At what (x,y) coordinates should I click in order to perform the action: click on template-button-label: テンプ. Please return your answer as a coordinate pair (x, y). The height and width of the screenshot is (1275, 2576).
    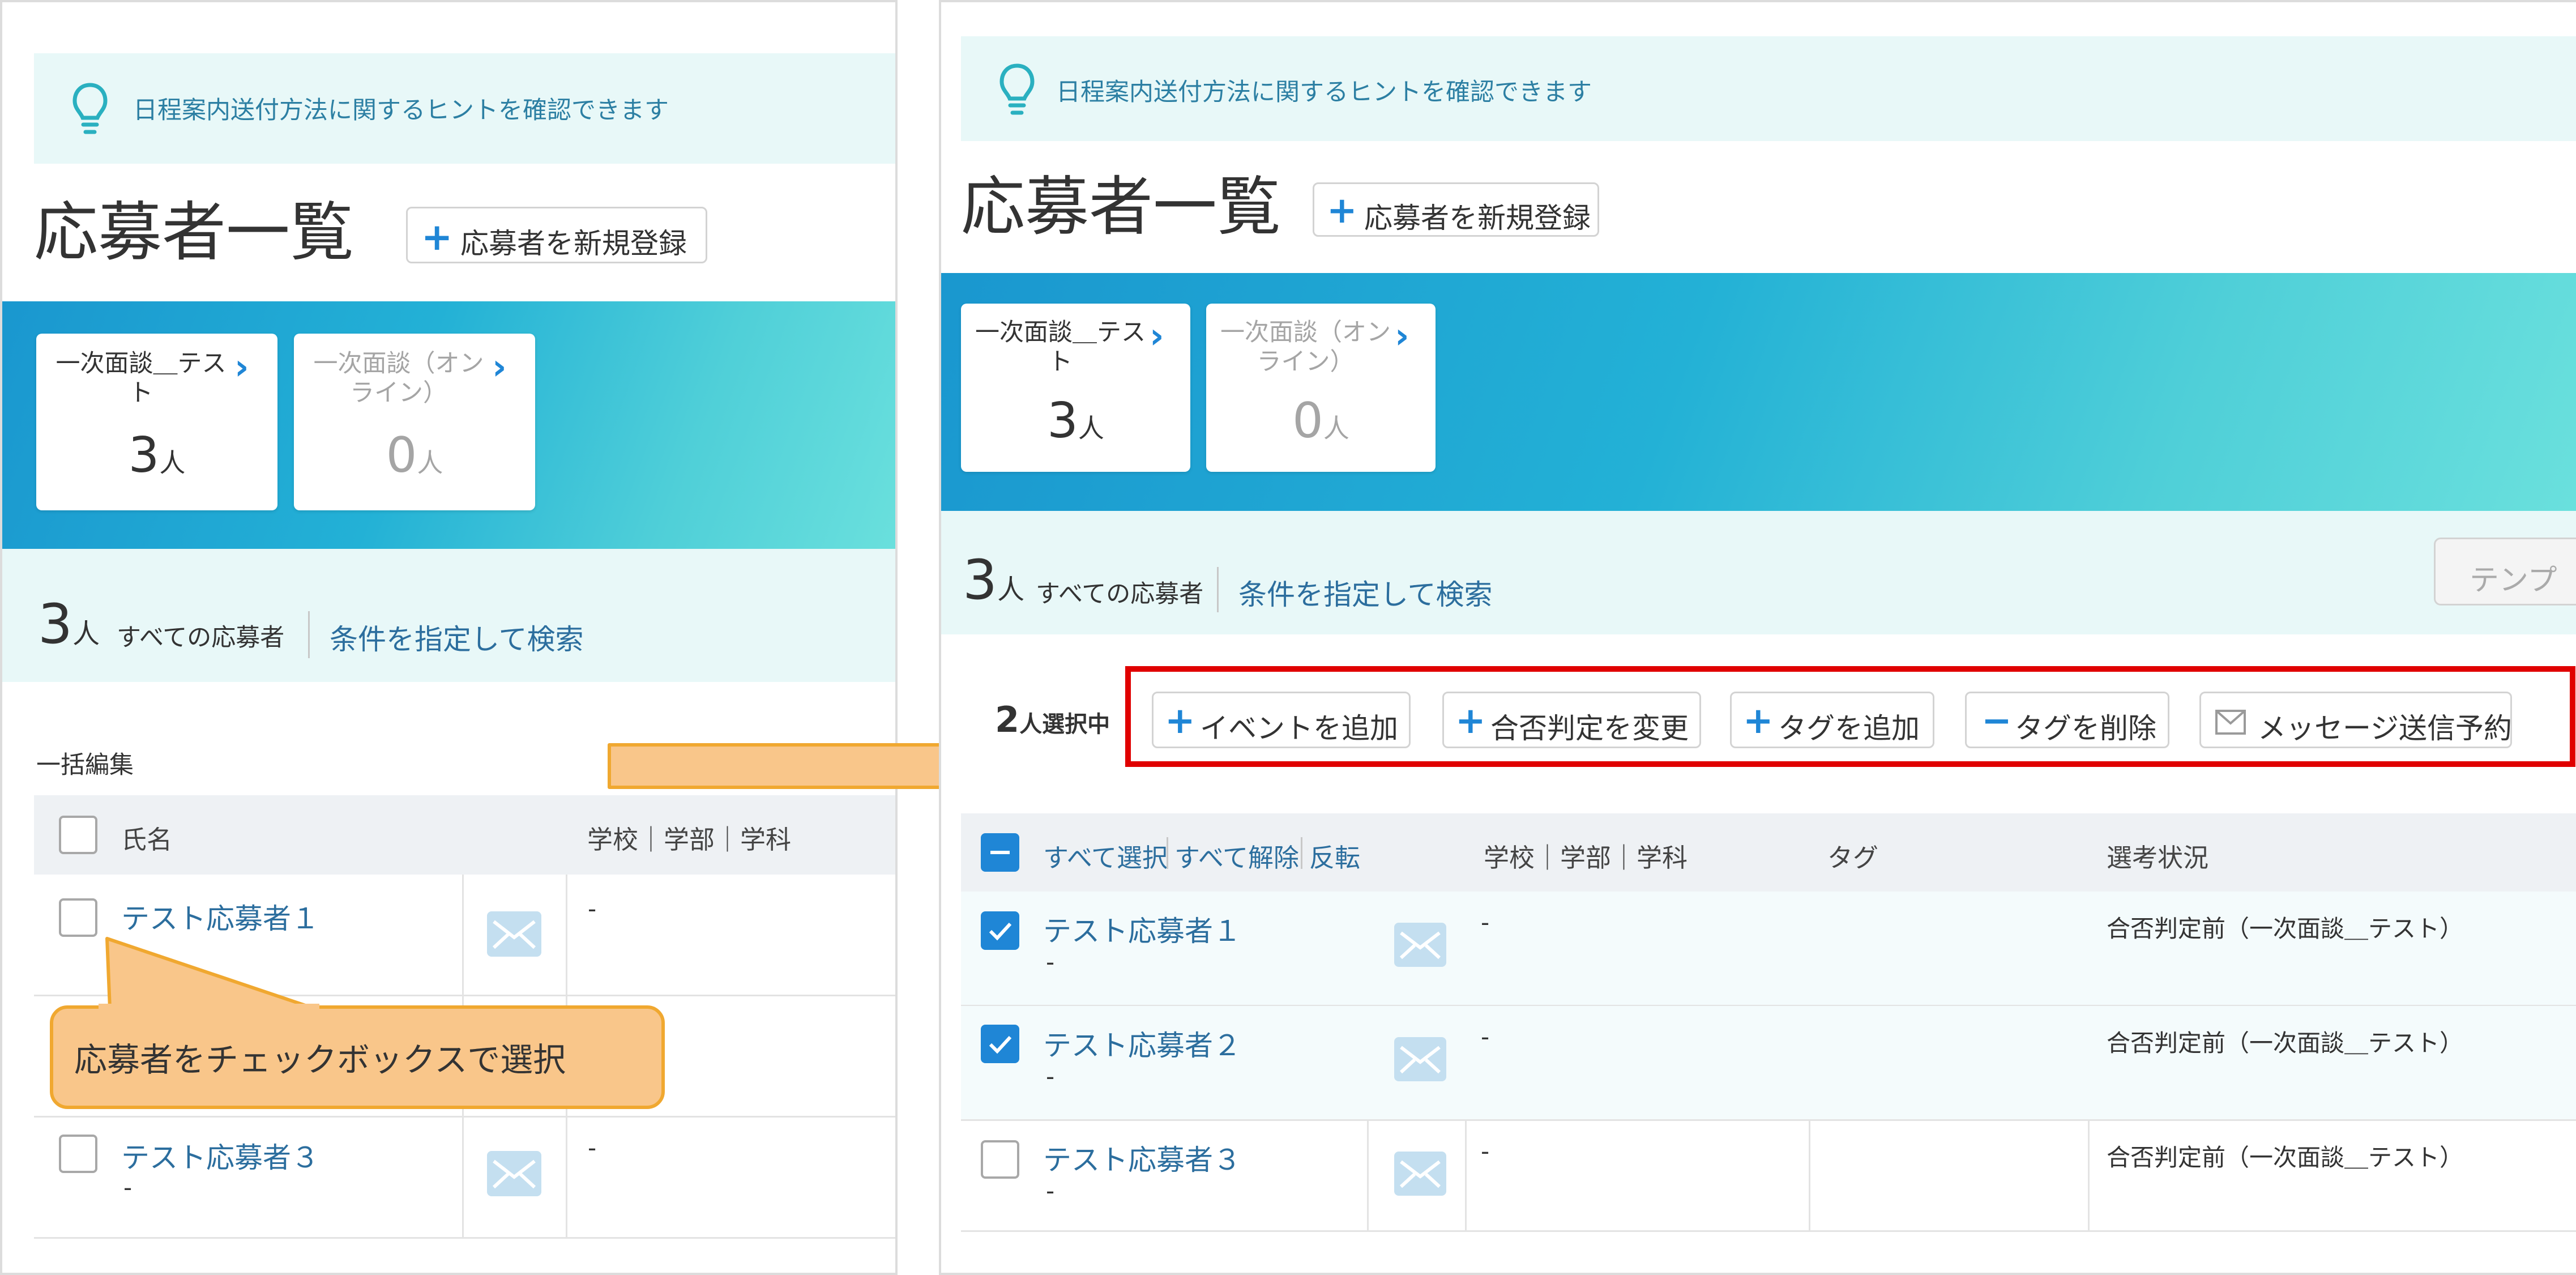
    Looking at the image, I should click on (2513, 581).